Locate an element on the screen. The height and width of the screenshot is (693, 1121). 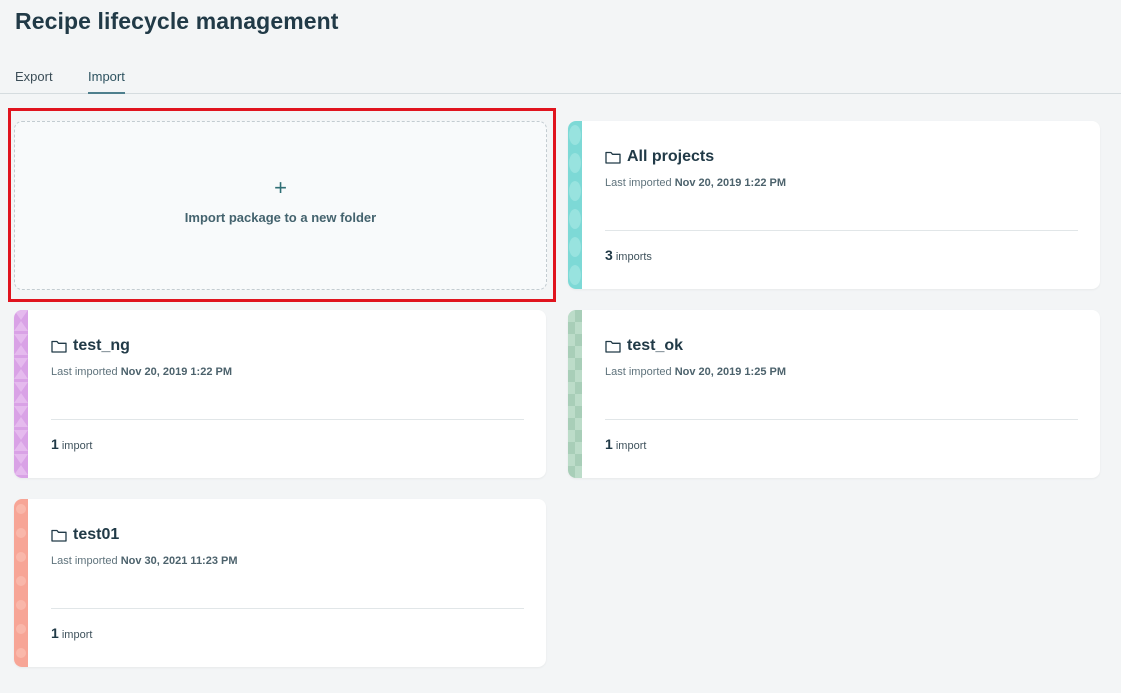
import-new-folder-label: Import package to a new folder is located at coordinates (280, 217).